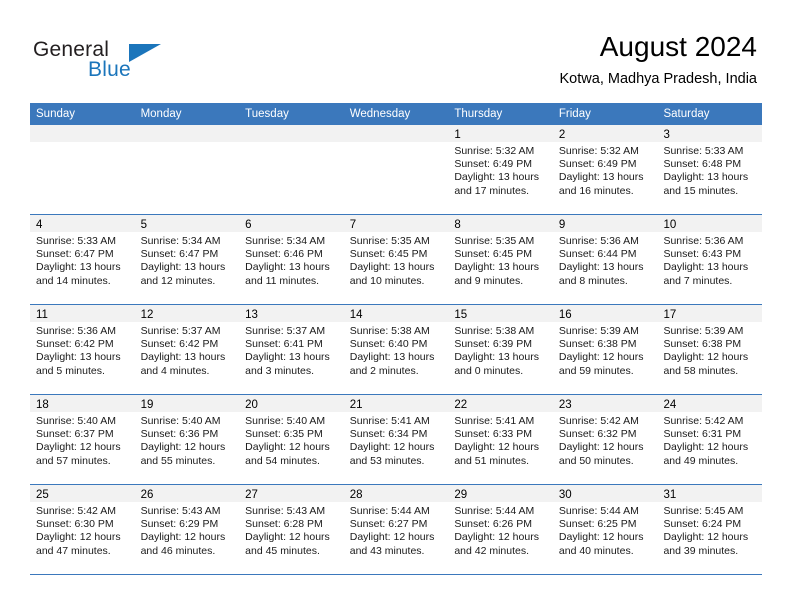 Image resolution: width=792 pixels, height=612 pixels. What do you see at coordinates (605, 133) in the screenshot?
I see `day-number-bar: 2` at bounding box center [605, 133].